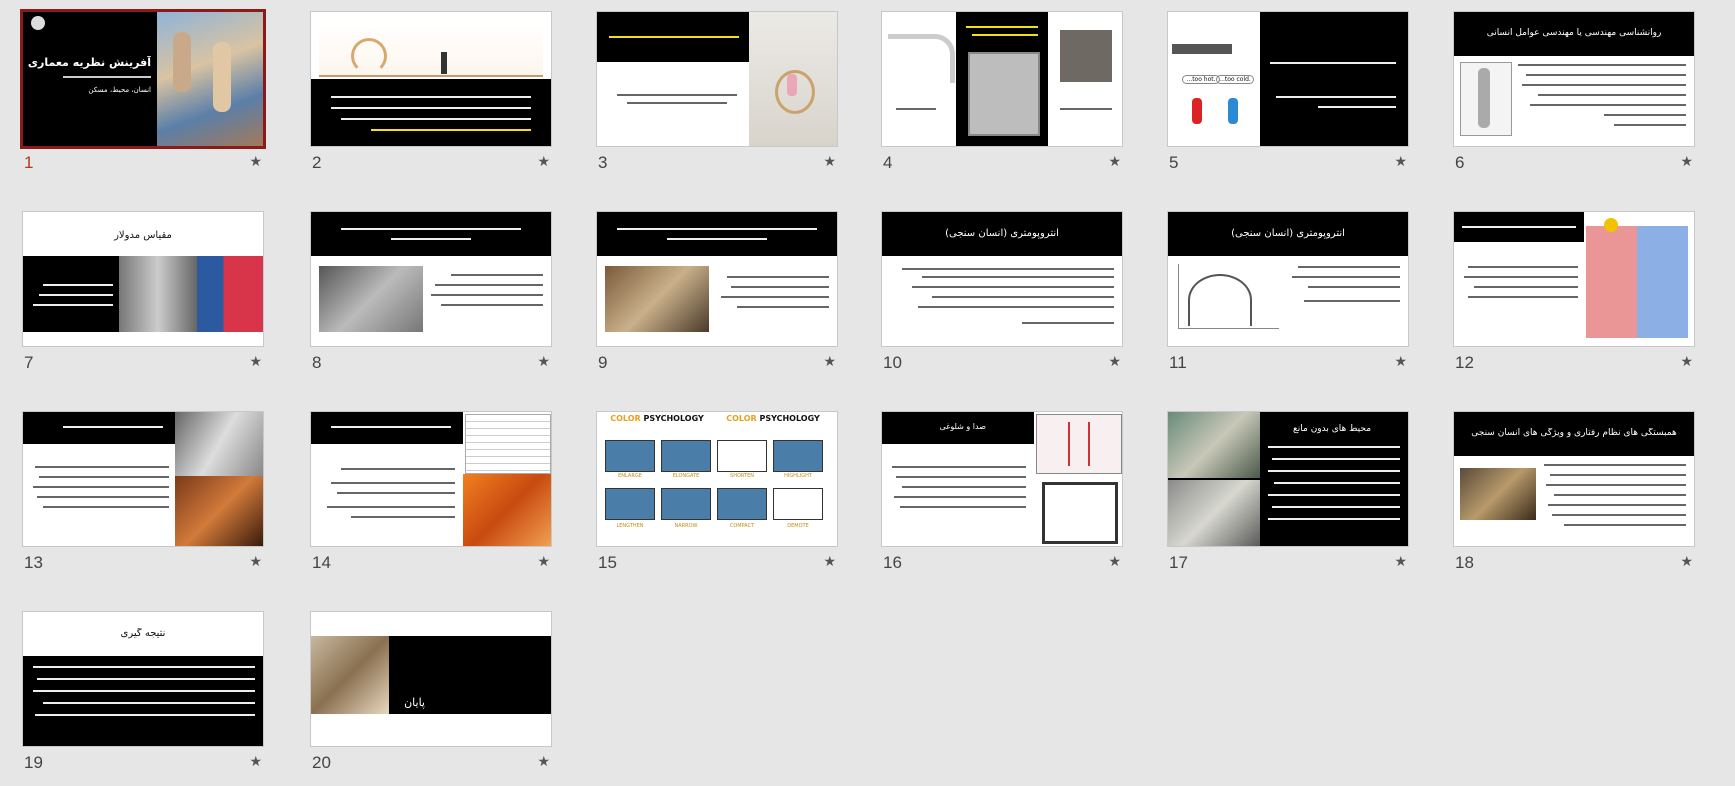 The width and height of the screenshot is (1735, 786). What do you see at coordinates (143, 79) in the screenshot?
I see `slide-preview-1: آفرینش نظریه معماری انسان، محیط، مسکن` at bounding box center [143, 79].